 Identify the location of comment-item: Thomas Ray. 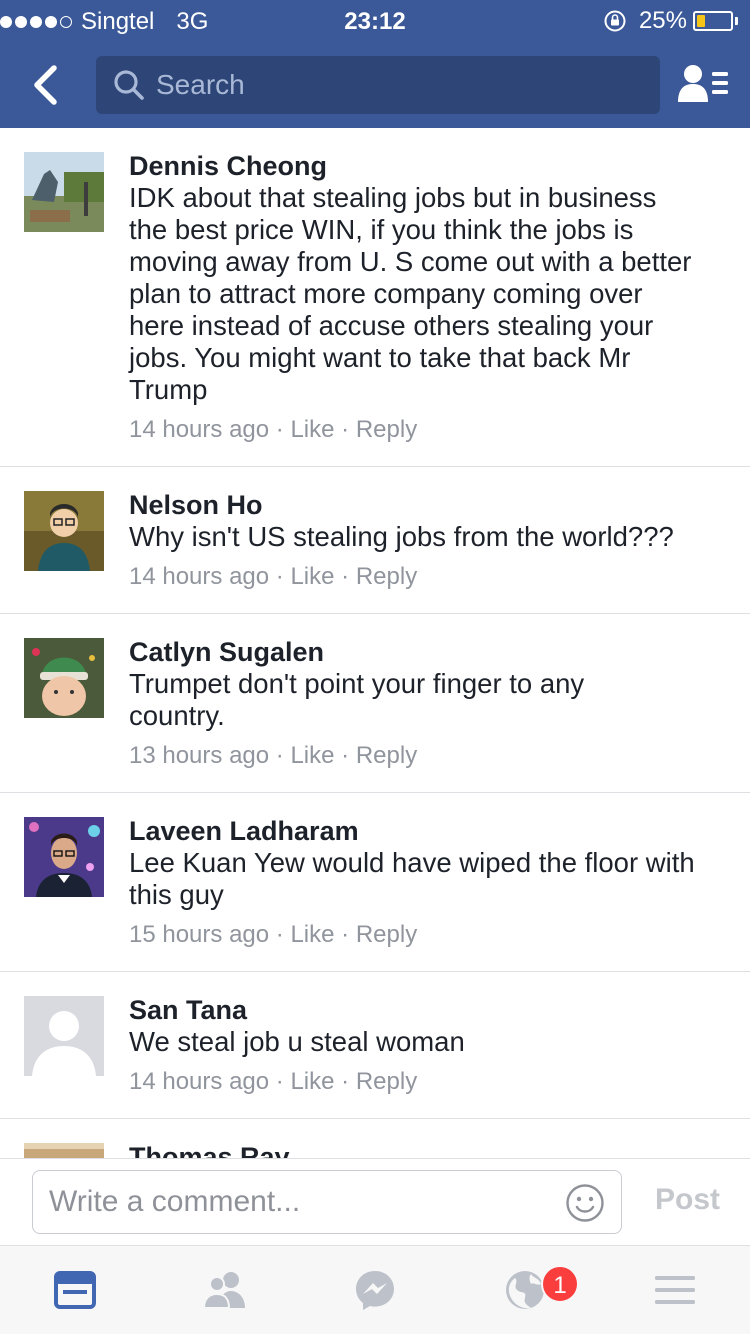
(375, 1138).